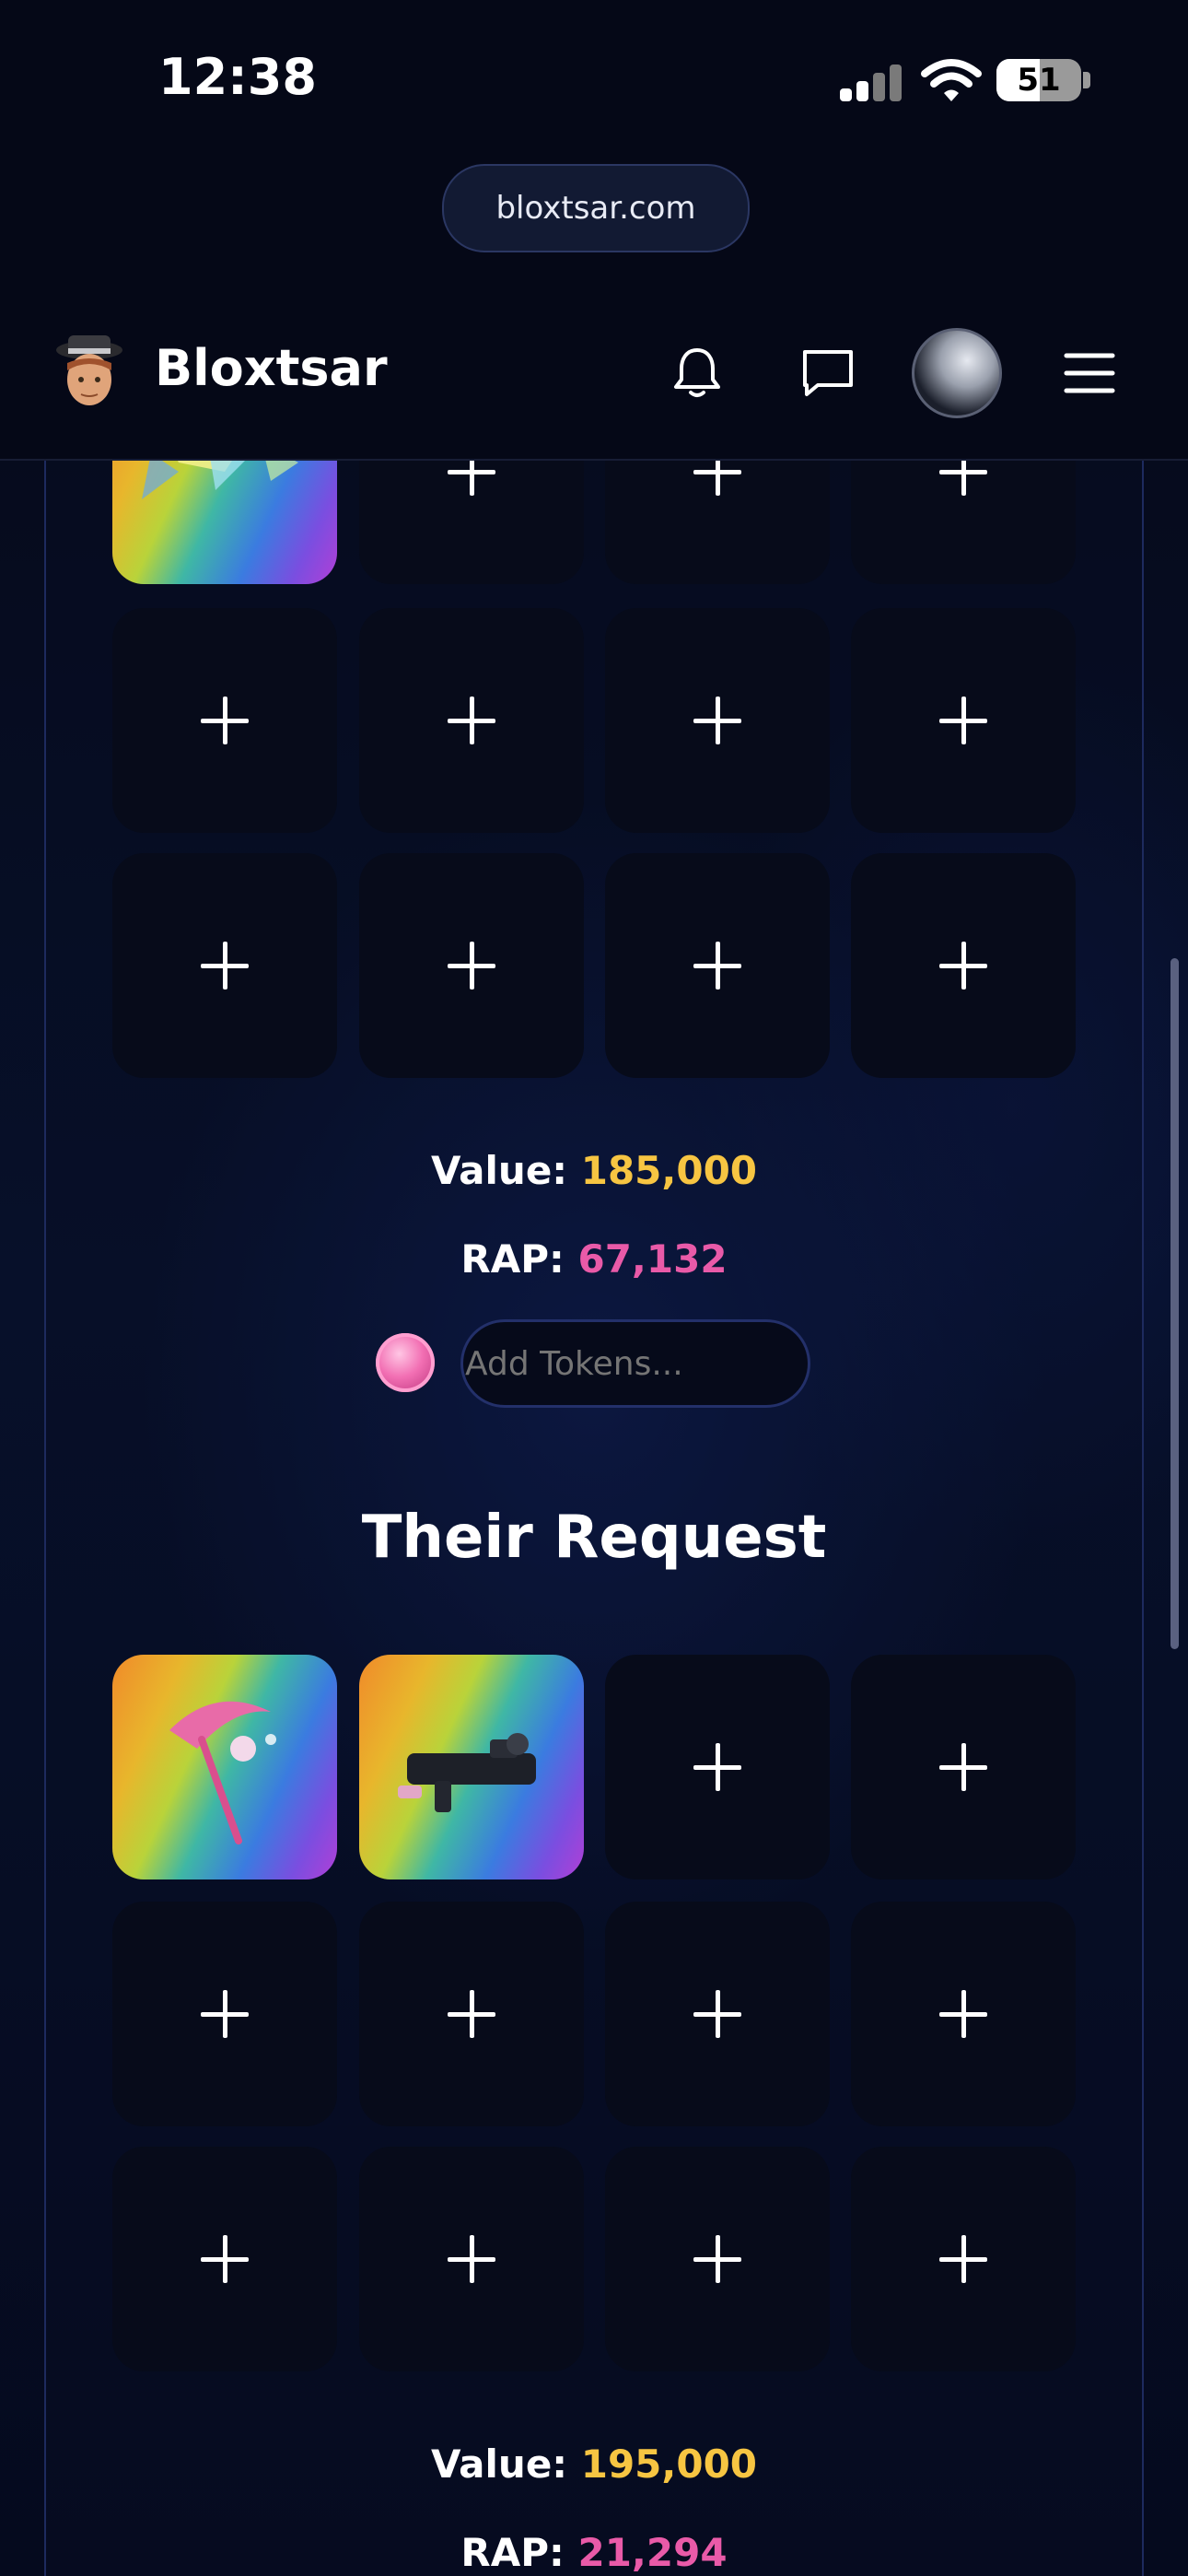 The width and height of the screenshot is (1188, 2576). I want to click on request-rap-line: RAP: 21,294, so click(594, 2552).